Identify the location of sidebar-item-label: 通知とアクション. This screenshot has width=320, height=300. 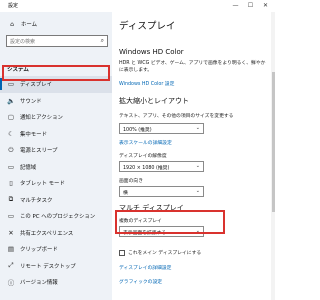
(41, 118).